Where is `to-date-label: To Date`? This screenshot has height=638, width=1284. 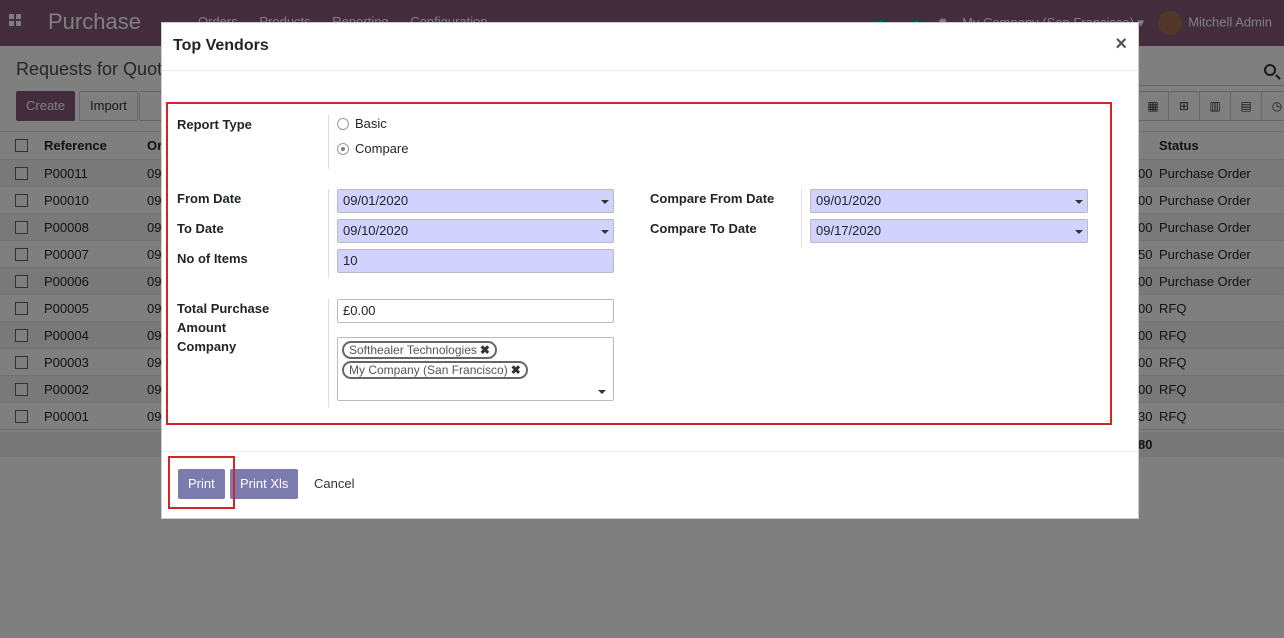 to-date-label: To Date is located at coordinates (200, 228).